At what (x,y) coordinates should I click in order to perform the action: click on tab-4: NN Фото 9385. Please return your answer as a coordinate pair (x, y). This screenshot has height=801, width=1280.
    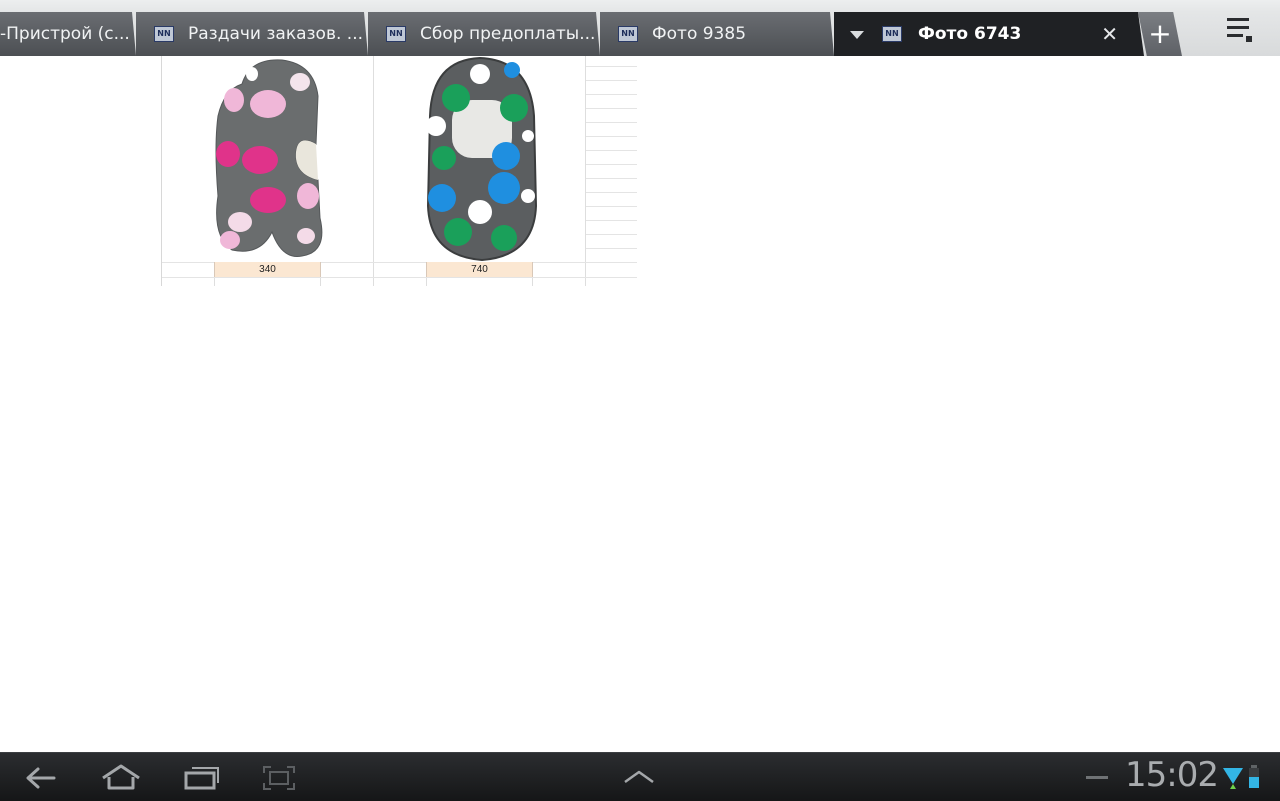
    Looking at the image, I should click on (717, 34).